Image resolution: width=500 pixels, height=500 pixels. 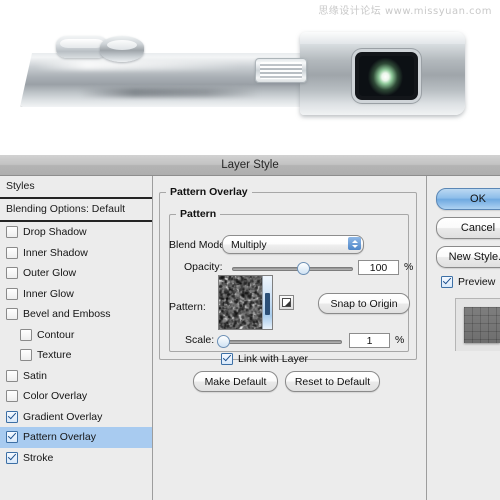 What do you see at coordinates (468, 199) in the screenshot?
I see `ok-button: OK` at bounding box center [468, 199].